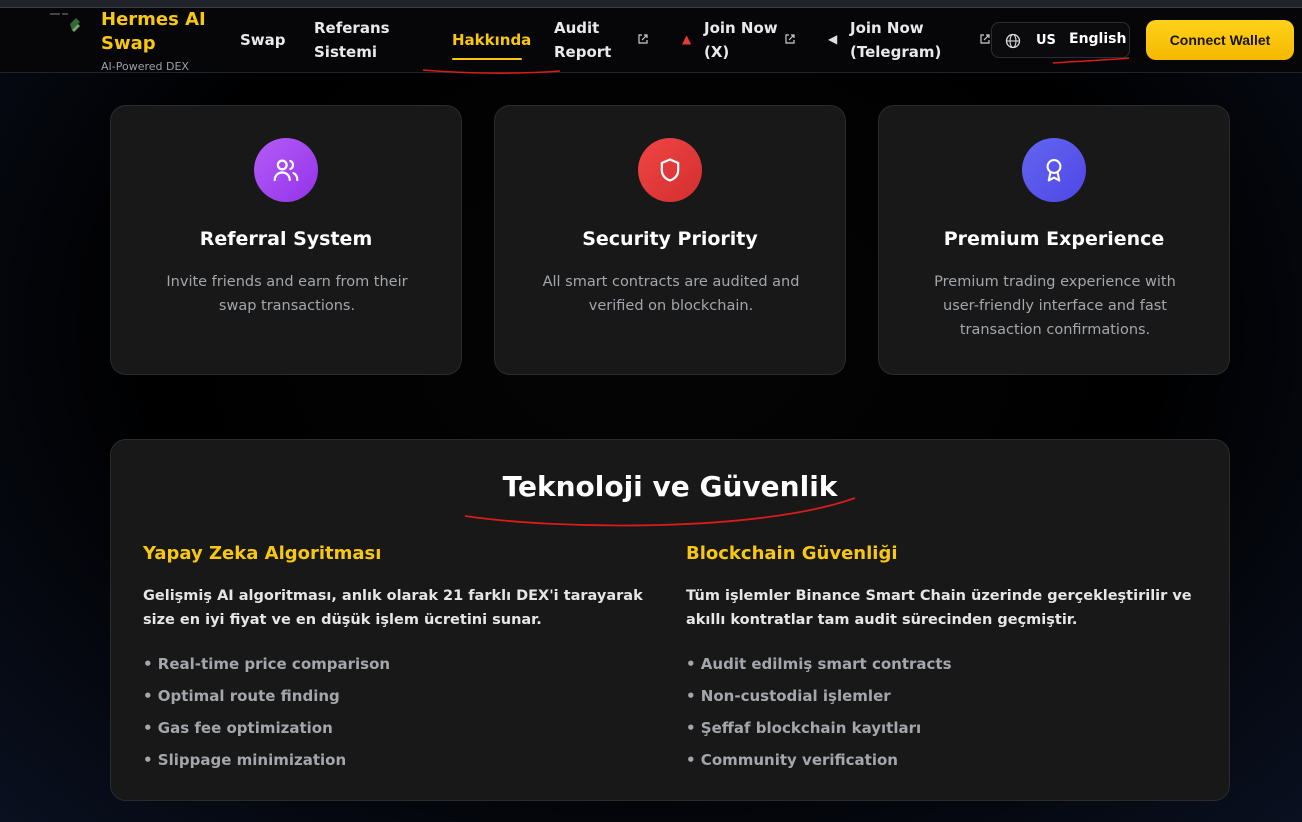 This screenshot has width=1302, height=822. Describe the element at coordinates (819, 664) in the screenshot. I see `list-item: • Audit edilmiş smart contracts` at that location.